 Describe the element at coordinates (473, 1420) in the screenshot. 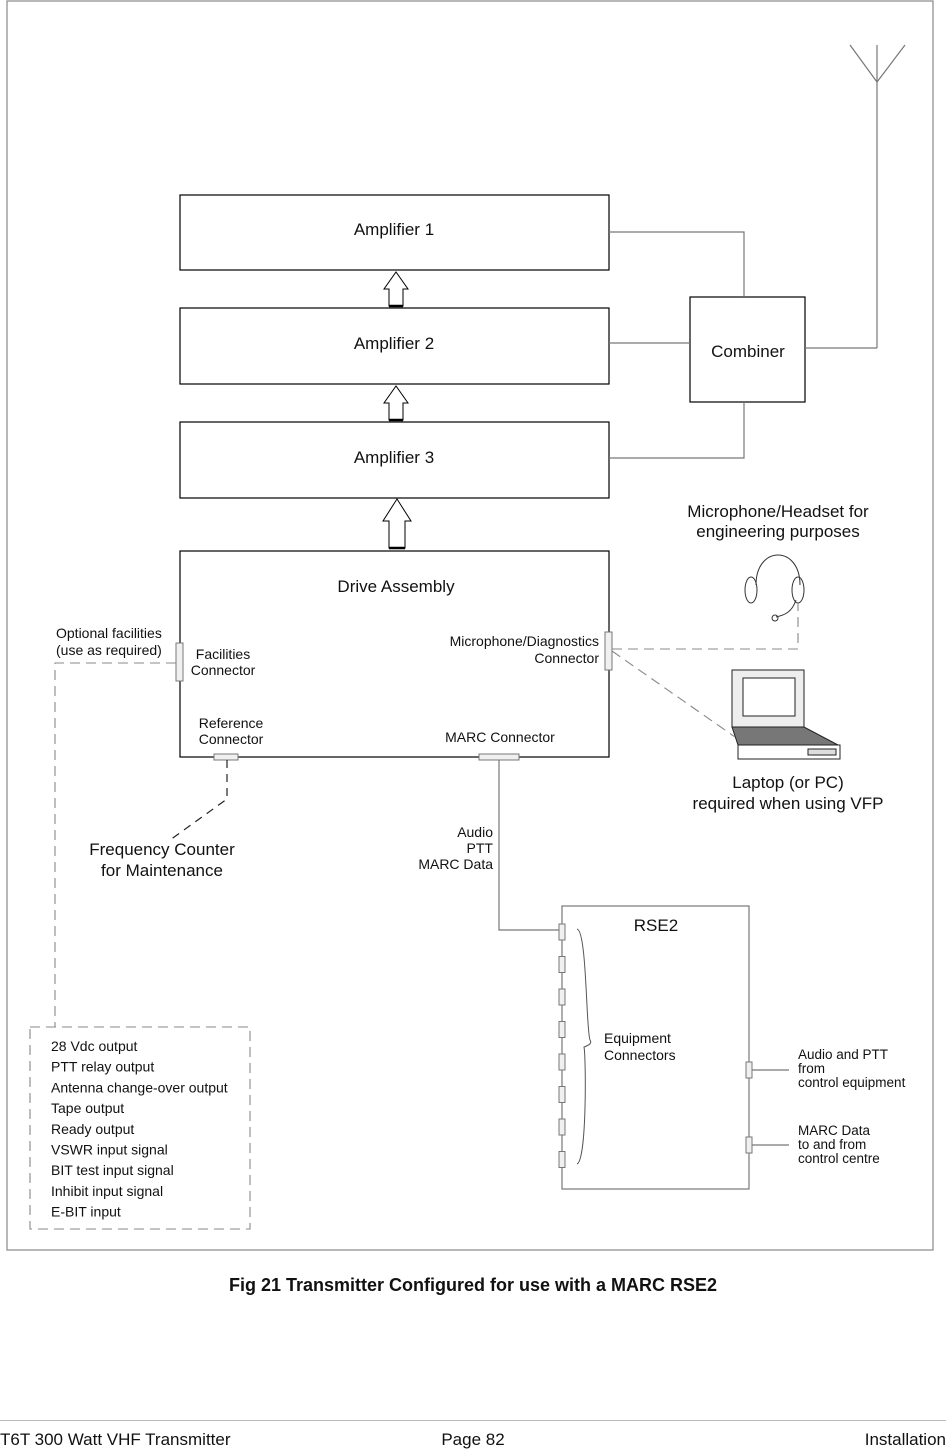

I see `footer-divider` at that location.